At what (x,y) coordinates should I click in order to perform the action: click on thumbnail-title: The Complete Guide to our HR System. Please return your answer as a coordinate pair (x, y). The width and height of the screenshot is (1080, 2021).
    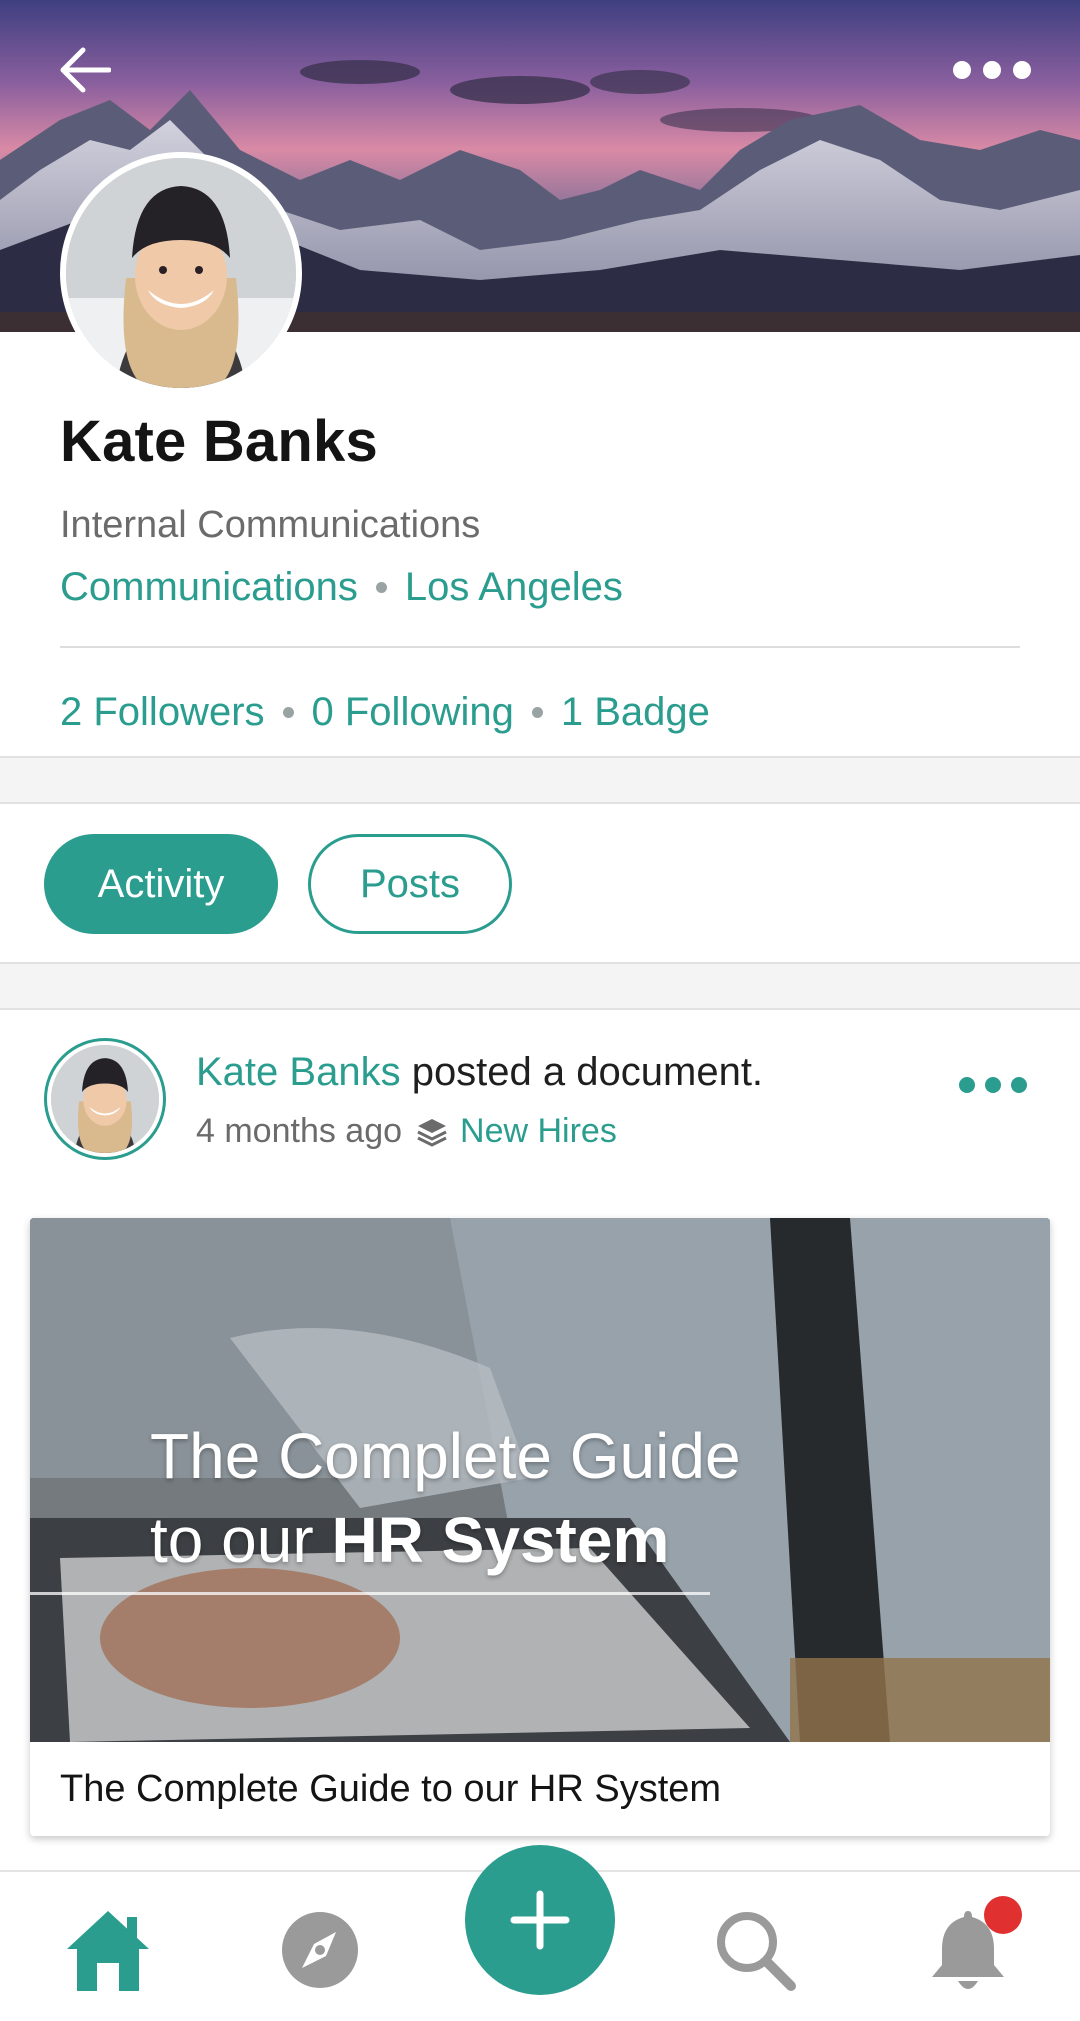
    Looking at the image, I should click on (445, 1498).